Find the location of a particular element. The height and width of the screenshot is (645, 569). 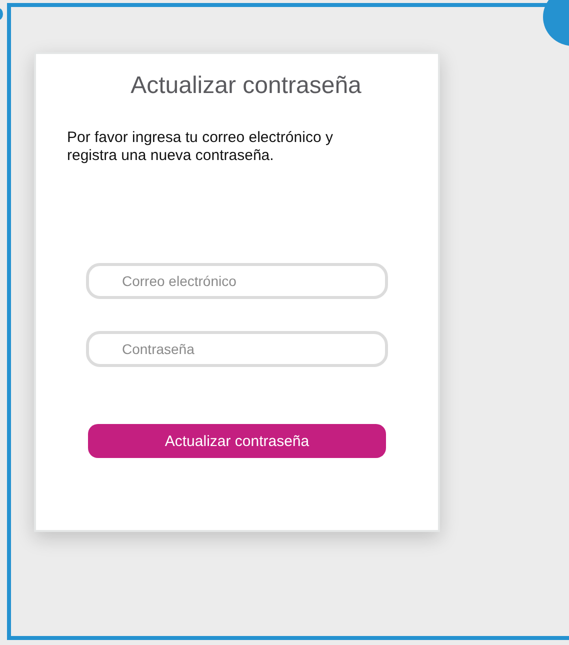

input-field: Contraseña is located at coordinates (237, 349).